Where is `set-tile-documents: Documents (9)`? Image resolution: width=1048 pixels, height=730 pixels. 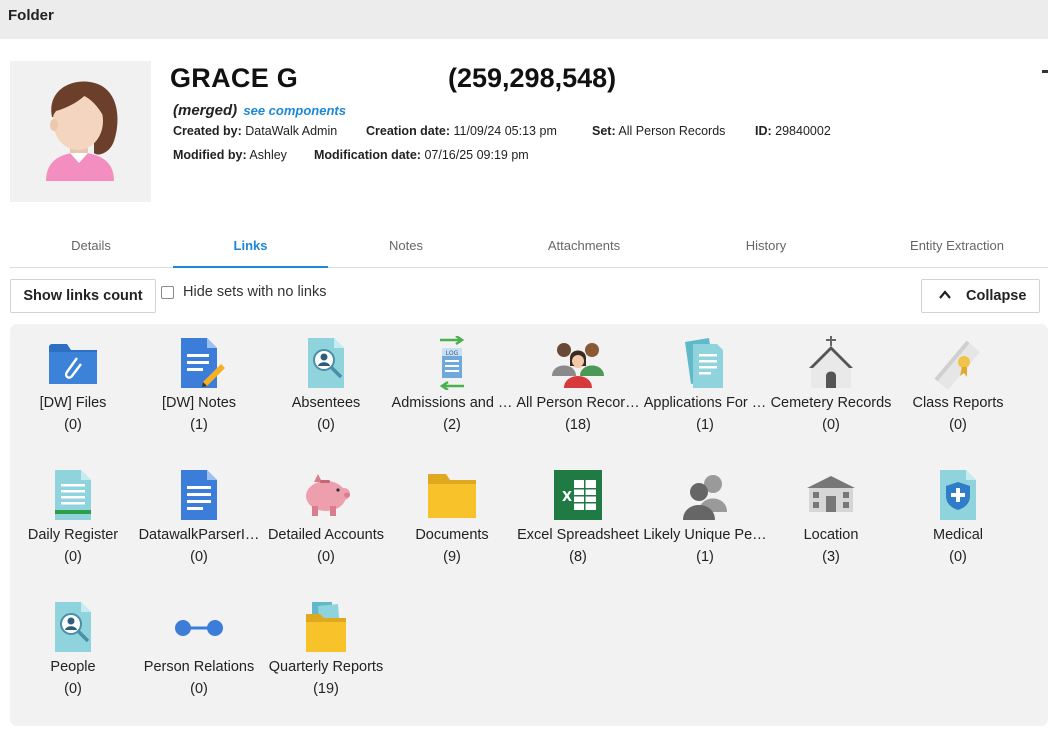 set-tile-documents: Documents (9) is located at coordinates (452, 528).